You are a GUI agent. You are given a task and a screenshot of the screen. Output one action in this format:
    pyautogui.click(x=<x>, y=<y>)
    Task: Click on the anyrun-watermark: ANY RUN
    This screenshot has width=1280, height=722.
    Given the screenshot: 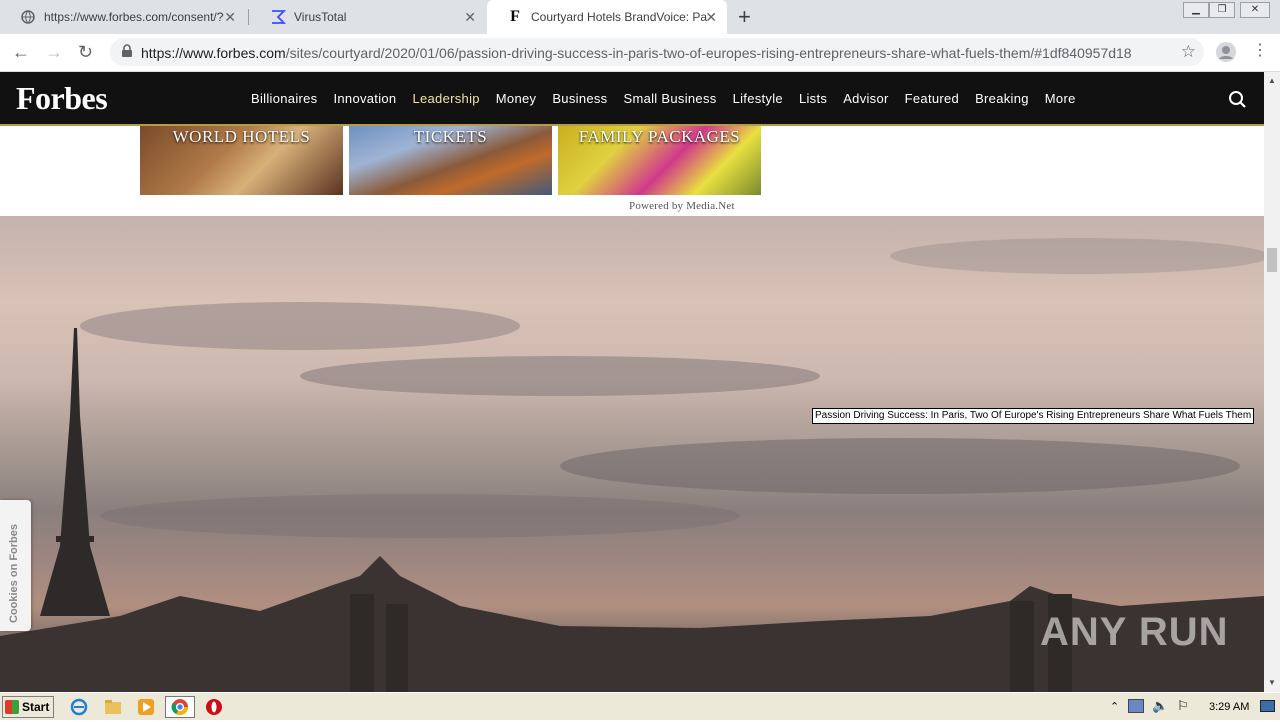 What is the action you would take?
    pyautogui.click(x=1134, y=632)
    